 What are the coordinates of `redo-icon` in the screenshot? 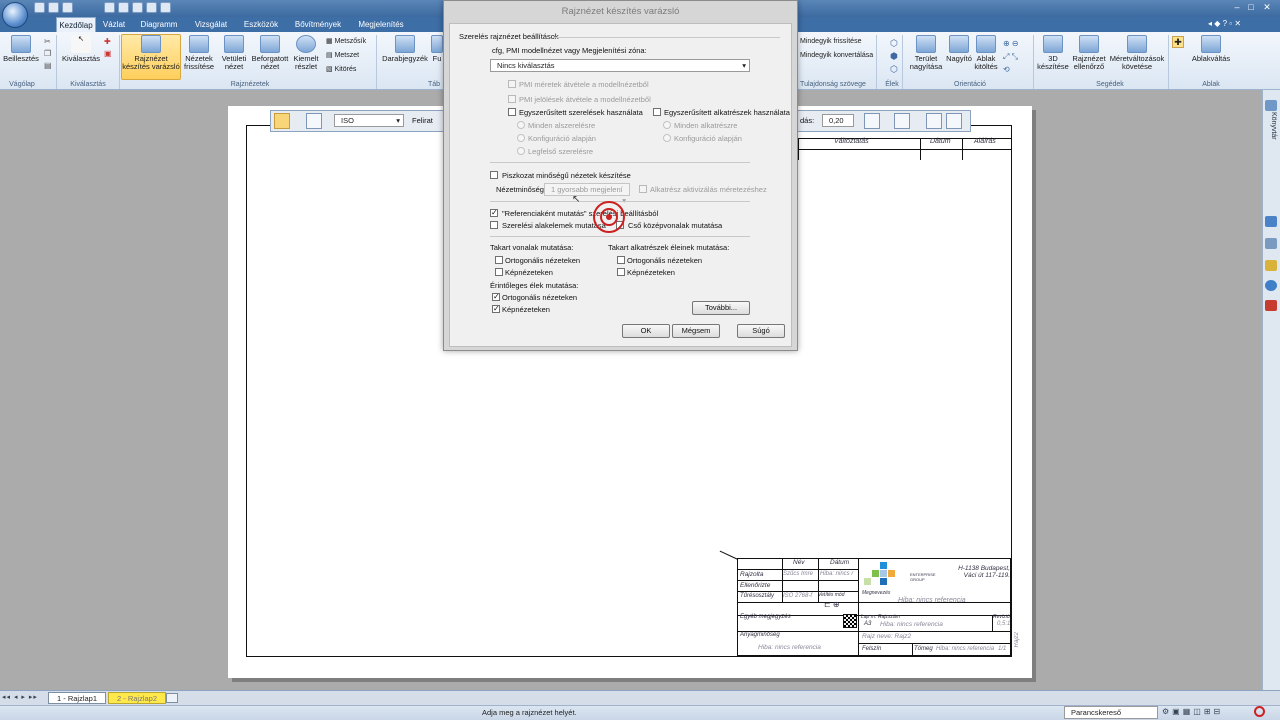 It's located at (137, 7).